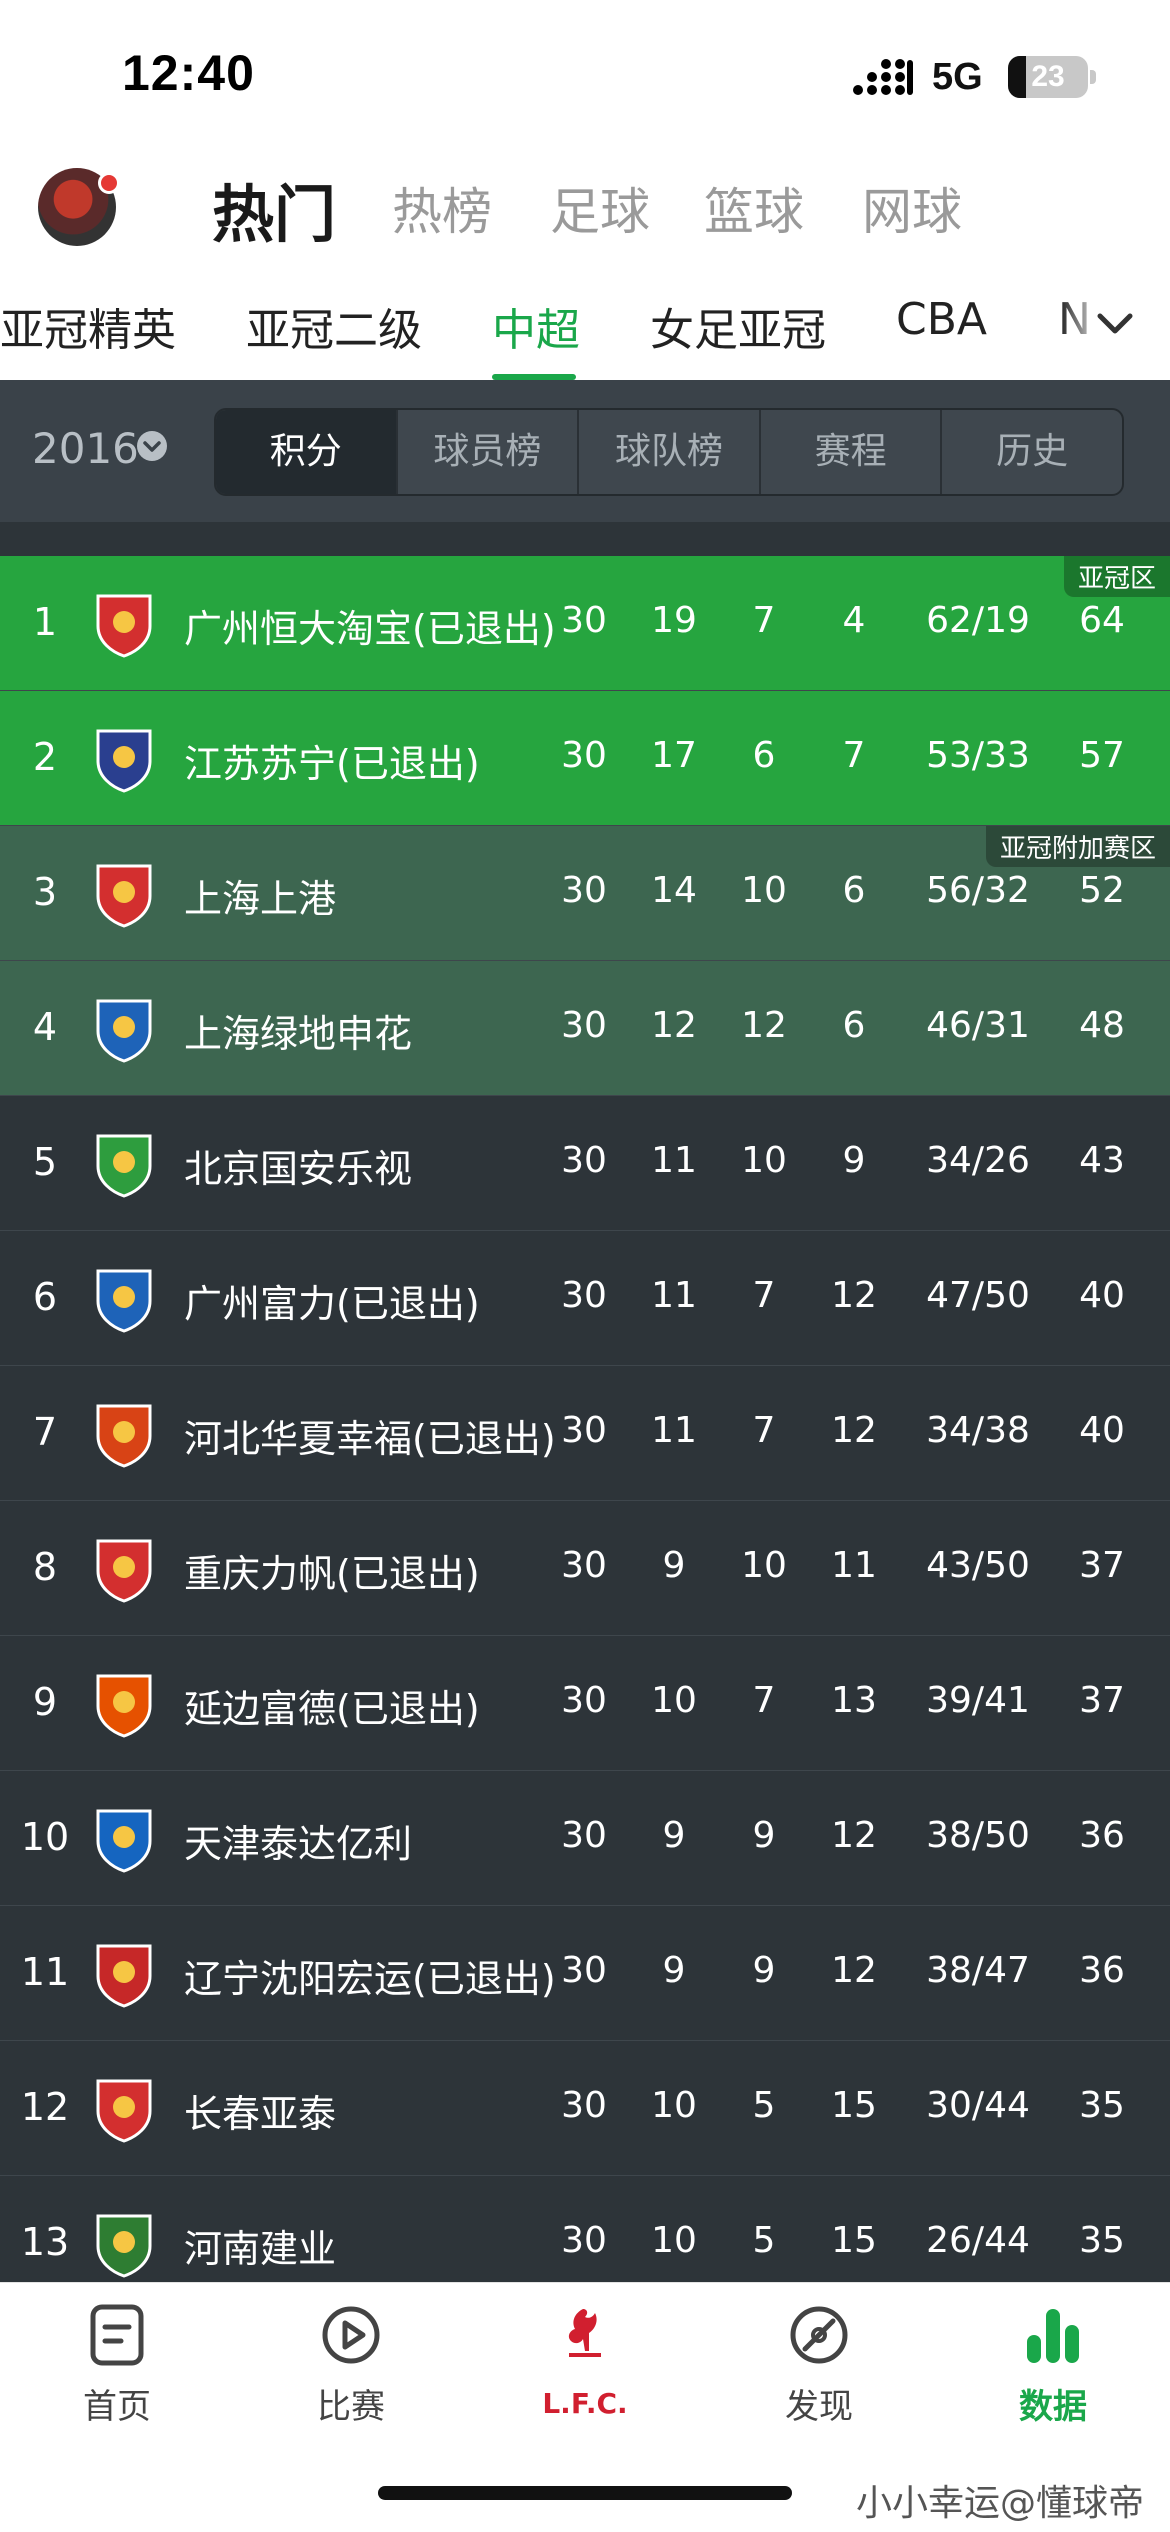 The width and height of the screenshot is (1170, 2532). I want to click on rank-cell: 3, so click(45, 892).